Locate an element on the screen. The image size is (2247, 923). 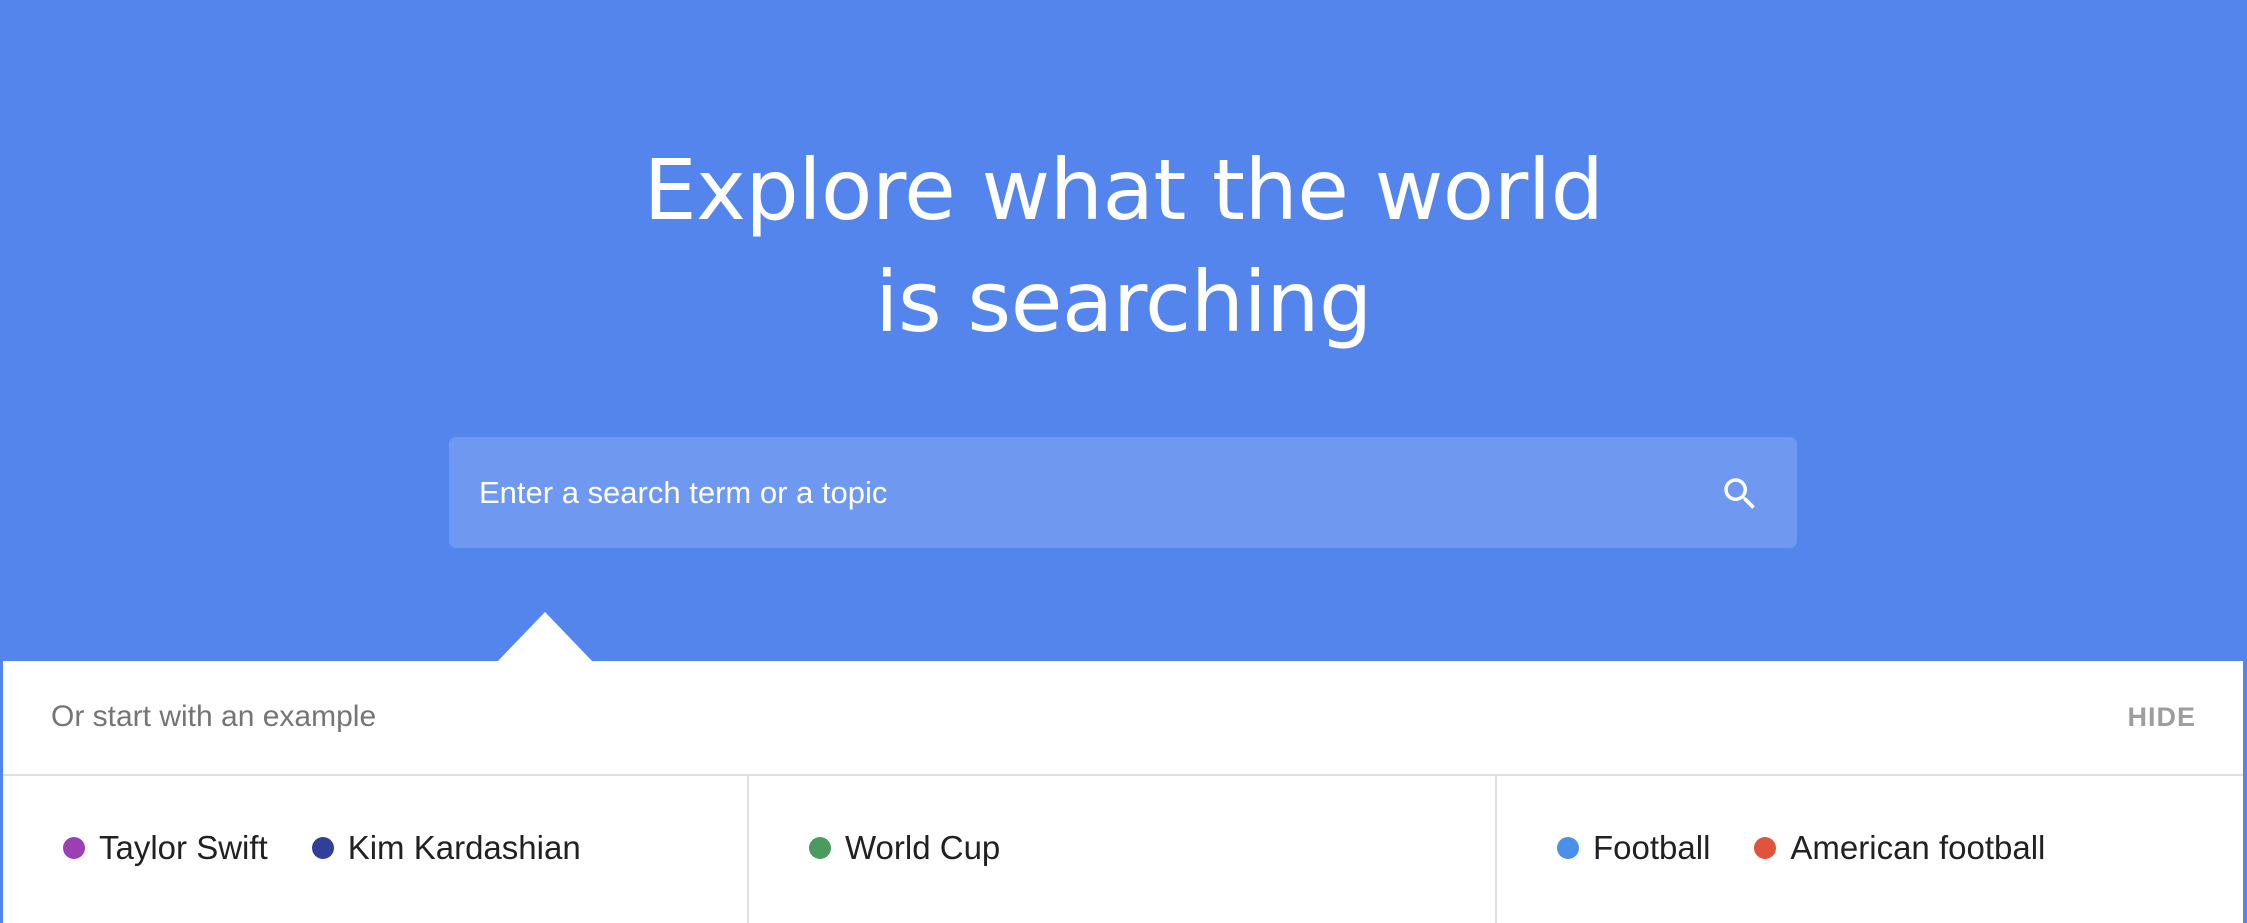
panel-pointer-caret is located at coordinates (545, 637).